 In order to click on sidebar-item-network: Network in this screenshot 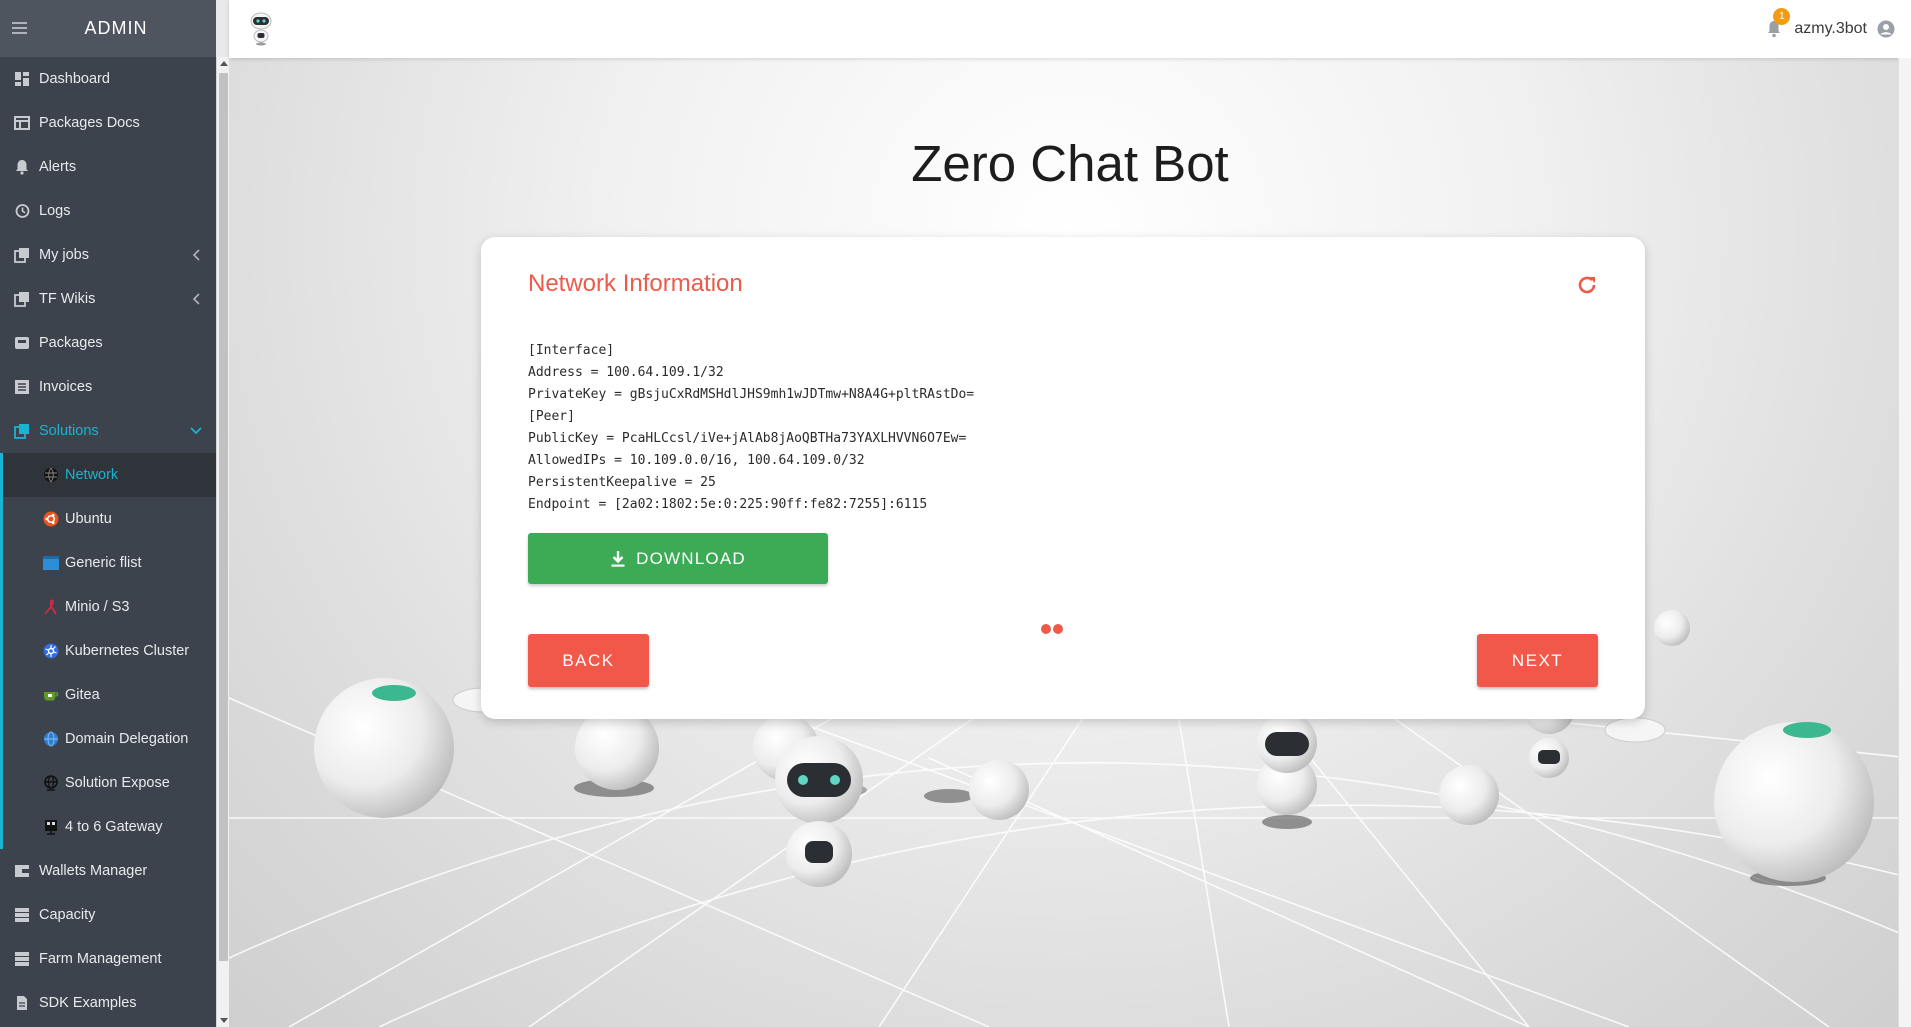, I will do `click(109, 475)`.